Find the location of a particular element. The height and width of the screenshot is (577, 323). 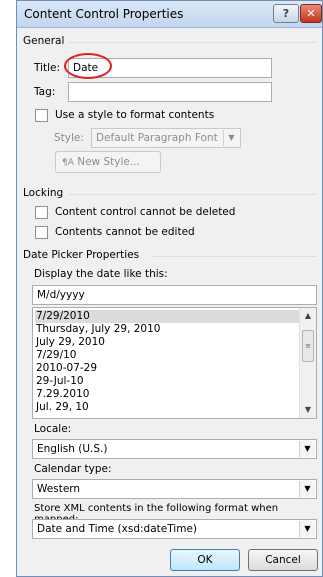

scroll-thumb: ≡ is located at coordinates (308, 346).